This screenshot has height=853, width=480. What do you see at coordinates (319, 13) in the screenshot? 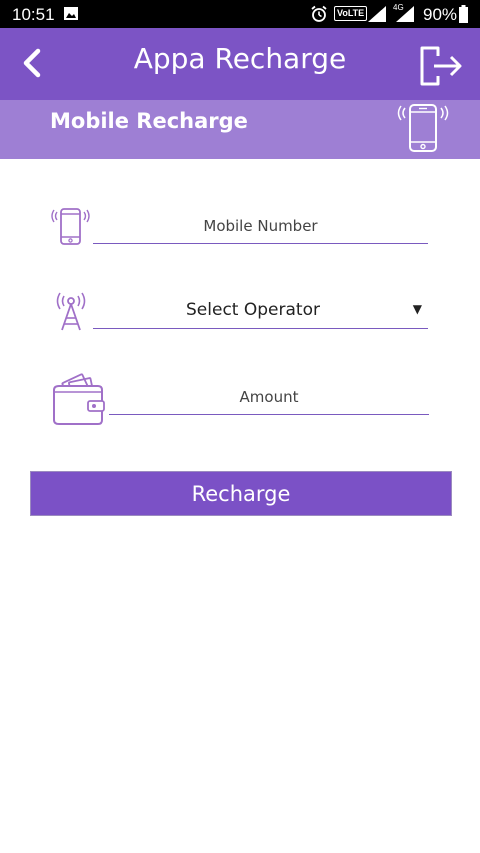
I see `alarm-icon` at bounding box center [319, 13].